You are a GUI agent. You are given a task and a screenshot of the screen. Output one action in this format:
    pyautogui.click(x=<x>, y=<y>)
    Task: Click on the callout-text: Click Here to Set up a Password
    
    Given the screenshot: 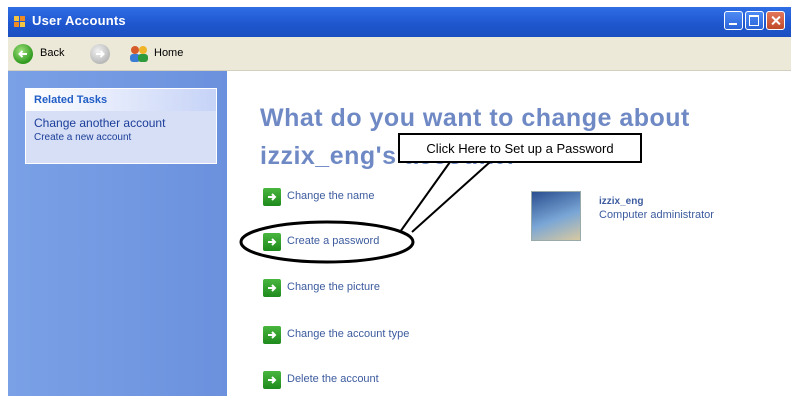 What is the action you would take?
    pyautogui.click(x=520, y=148)
    